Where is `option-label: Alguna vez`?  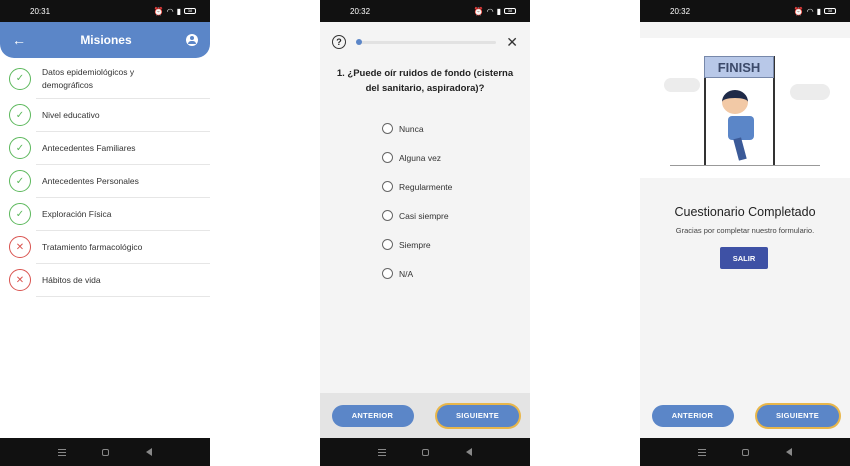 option-label: Alguna vez is located at coordinates (420, 157).